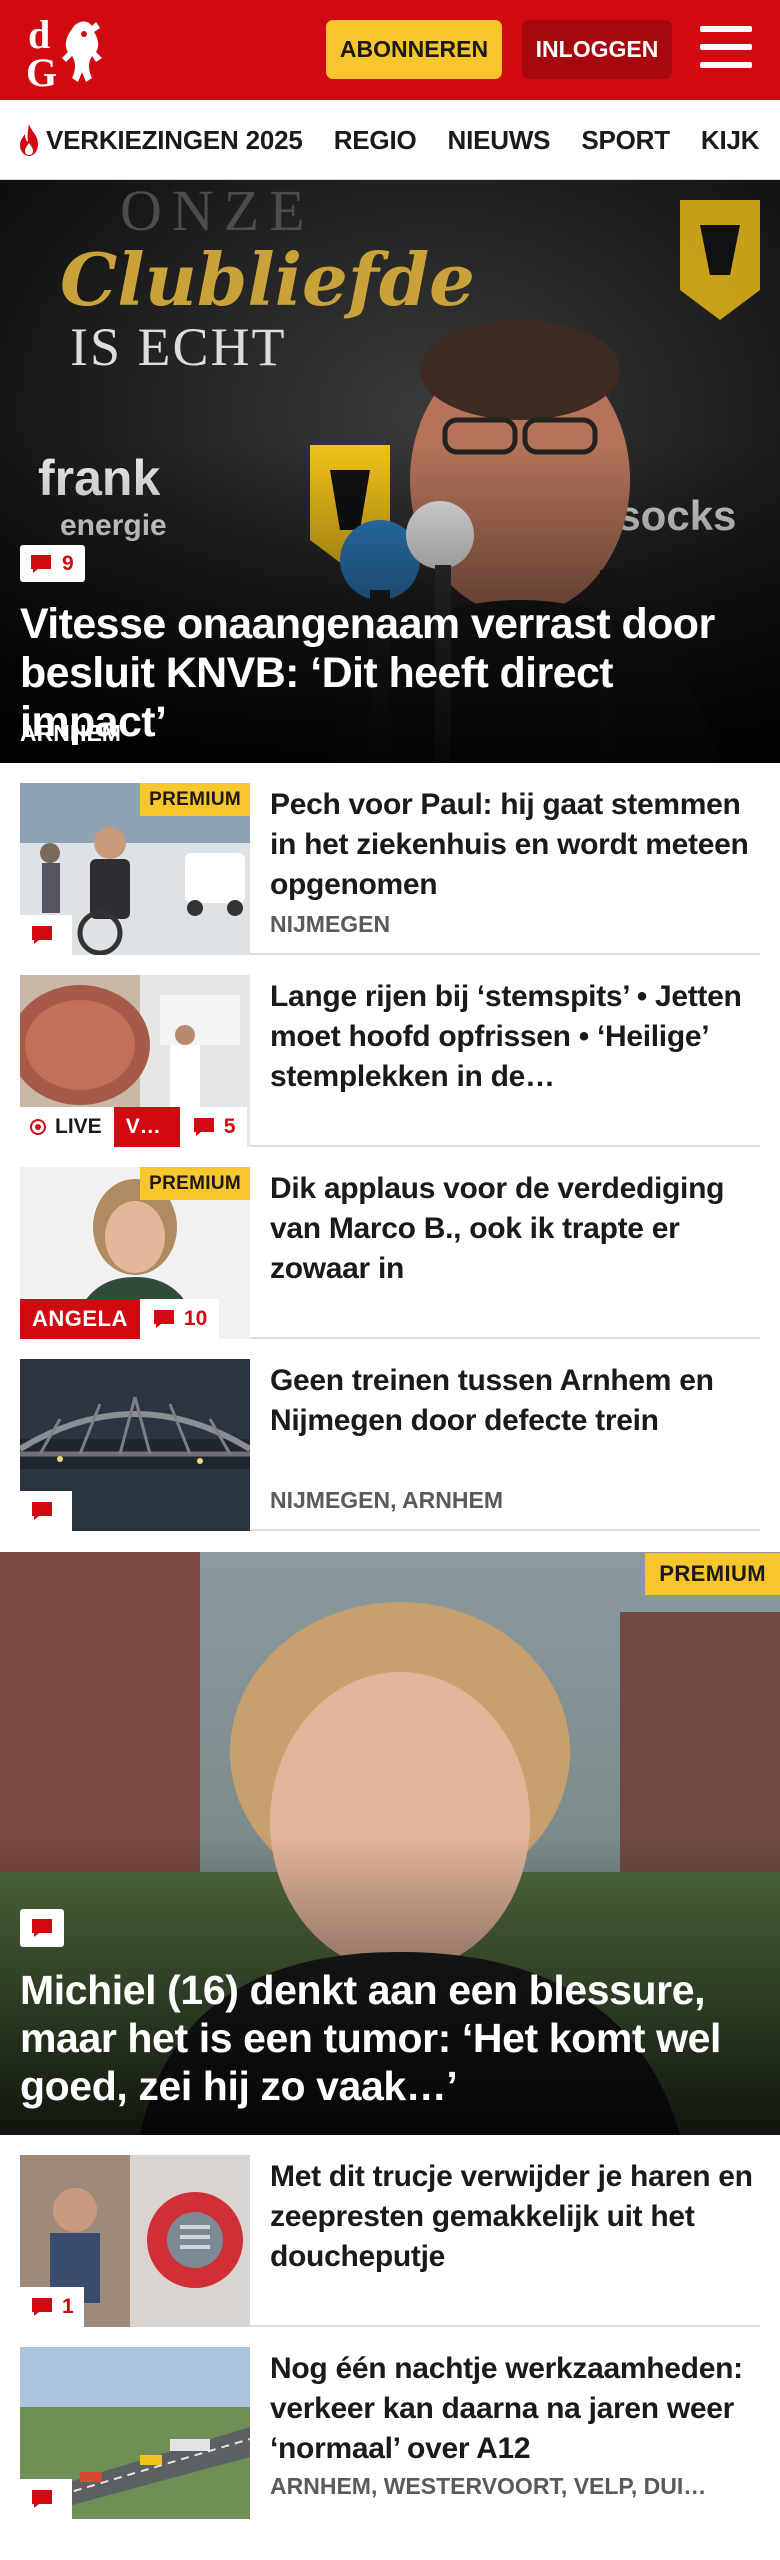  What do you see at coordinates (68, 563) in the screenshot?
I see `comment-count: 9` at bounding box center [68, 563].